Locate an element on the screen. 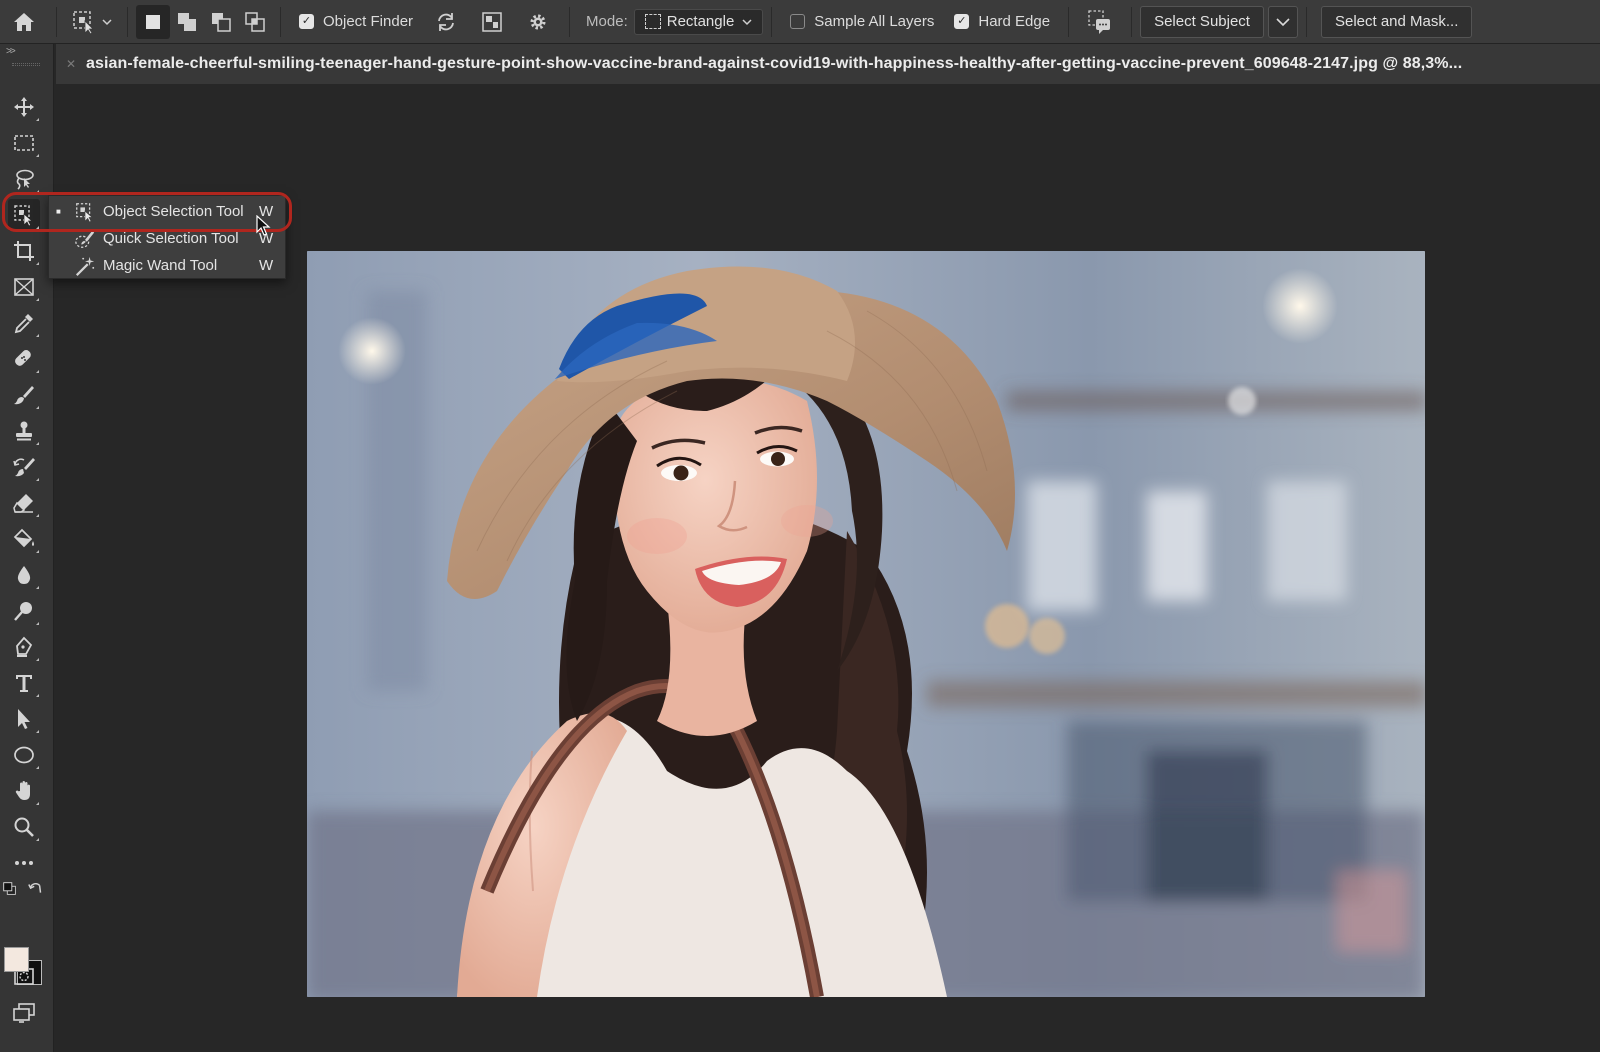 Image resolution: width=1600 pixels, height=1052 pixels. flyout-item-magic-wand: Magic Wand Tool W is located at coordinates (168, 265).